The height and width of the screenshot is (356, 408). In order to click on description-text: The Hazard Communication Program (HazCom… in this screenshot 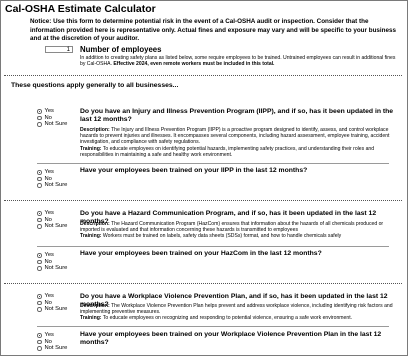, I will do `click(232, 227)`.